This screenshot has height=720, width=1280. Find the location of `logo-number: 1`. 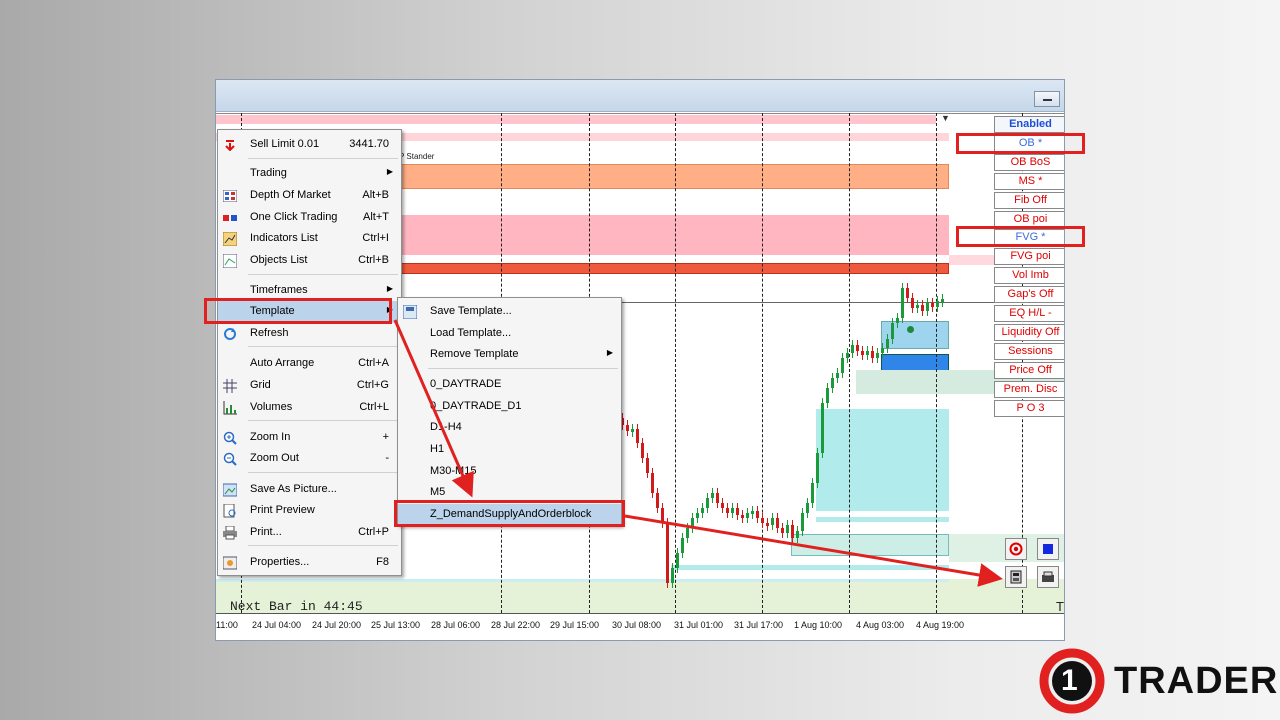

logo-number: 1 is located at coordinates (1069, 680).